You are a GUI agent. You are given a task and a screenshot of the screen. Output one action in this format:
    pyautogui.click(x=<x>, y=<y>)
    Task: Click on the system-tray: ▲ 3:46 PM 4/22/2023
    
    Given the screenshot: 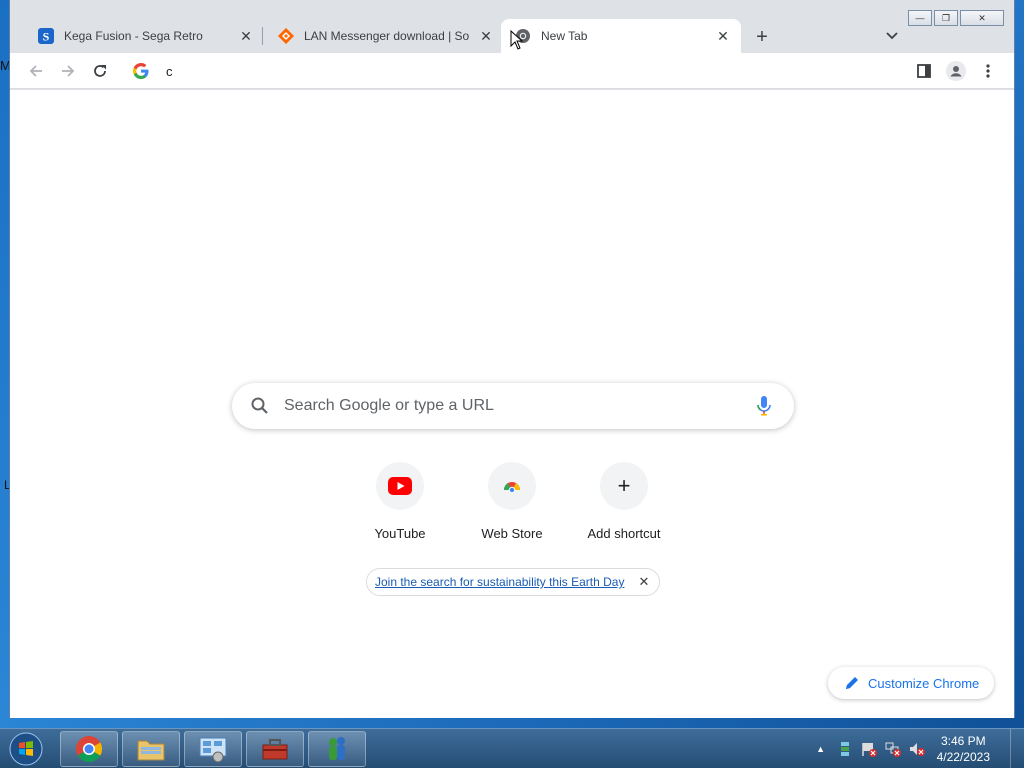 What is the action you would take?
    pyautogui.click(x=916, y=748)
    